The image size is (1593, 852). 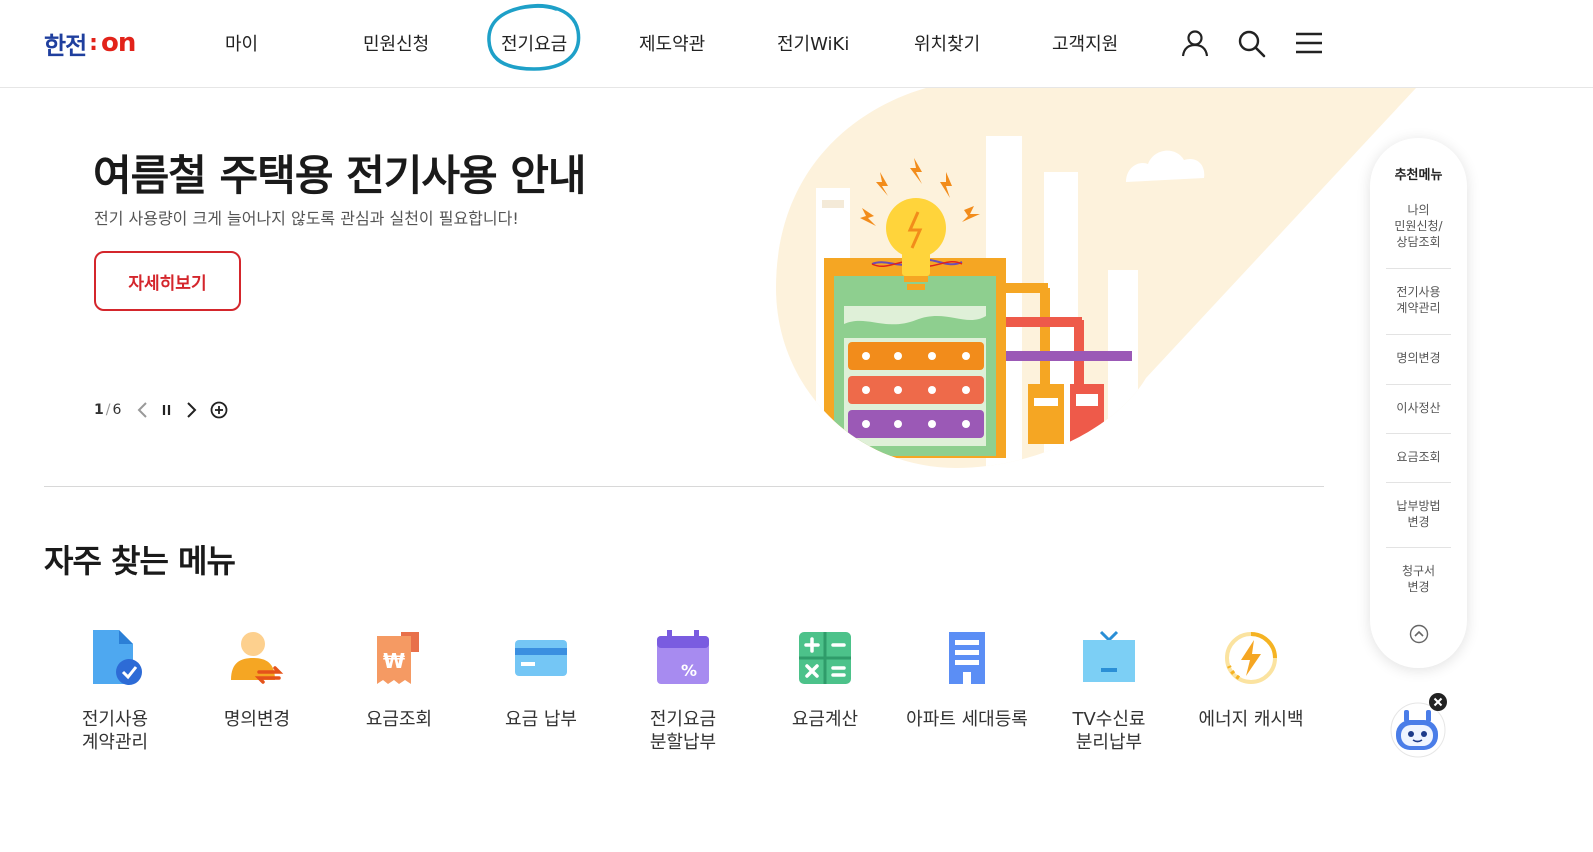 I want to click on nav-item-civil-request: 민원신청, so click(x=396, y=43).